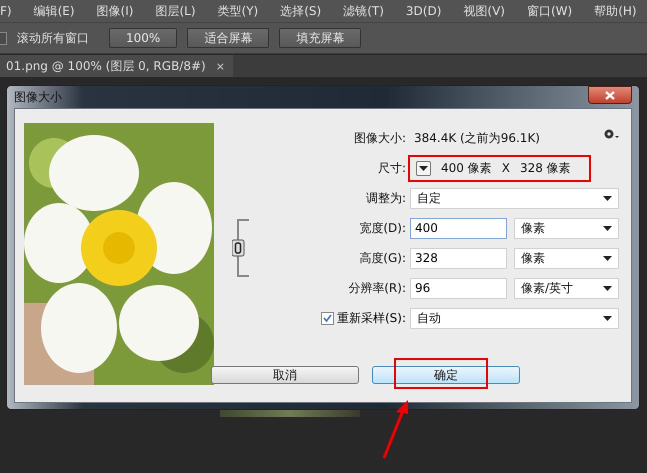  What do you see at coordinates (238, 11) in the screenshot?
I see `menu-item: 类型(Y)` at bounding box center [238, 11].